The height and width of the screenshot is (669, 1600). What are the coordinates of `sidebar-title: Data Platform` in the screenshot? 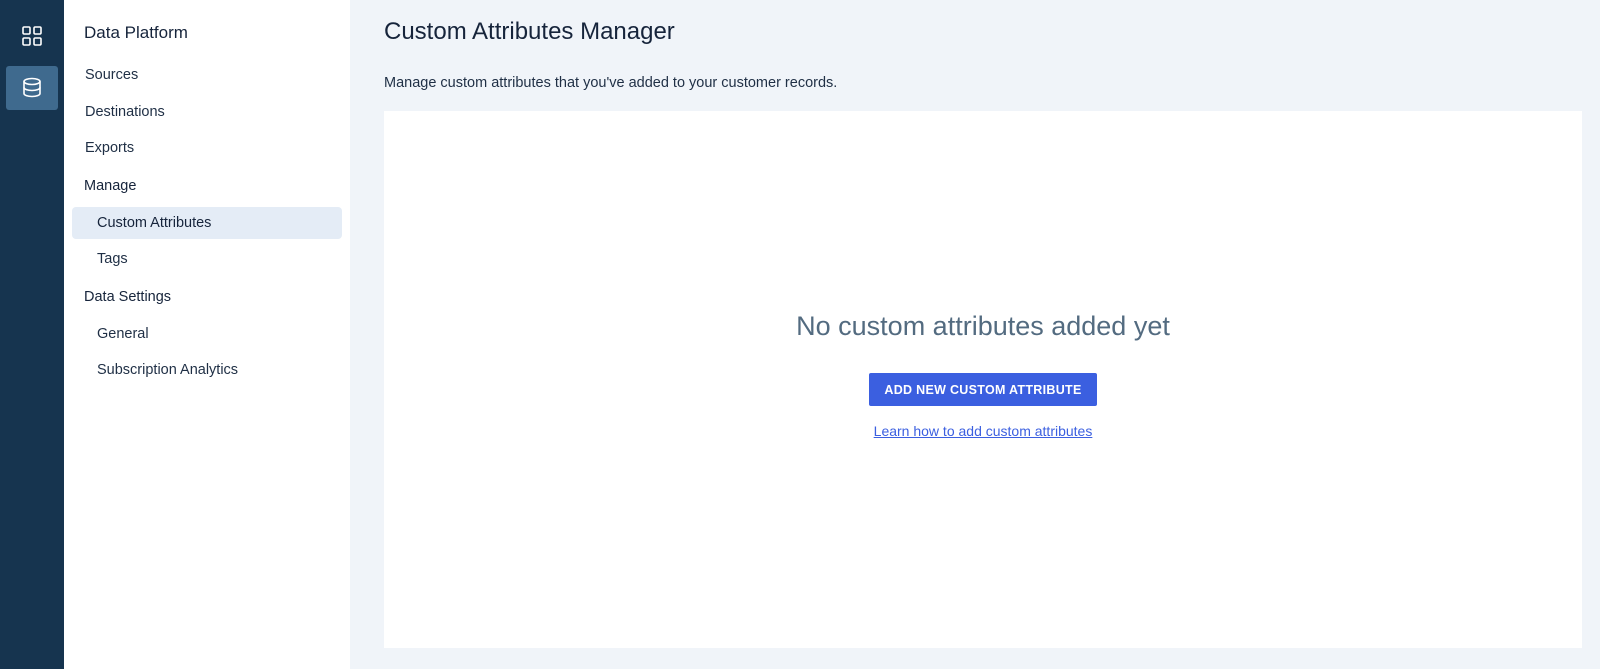 It's located at (136, 32).